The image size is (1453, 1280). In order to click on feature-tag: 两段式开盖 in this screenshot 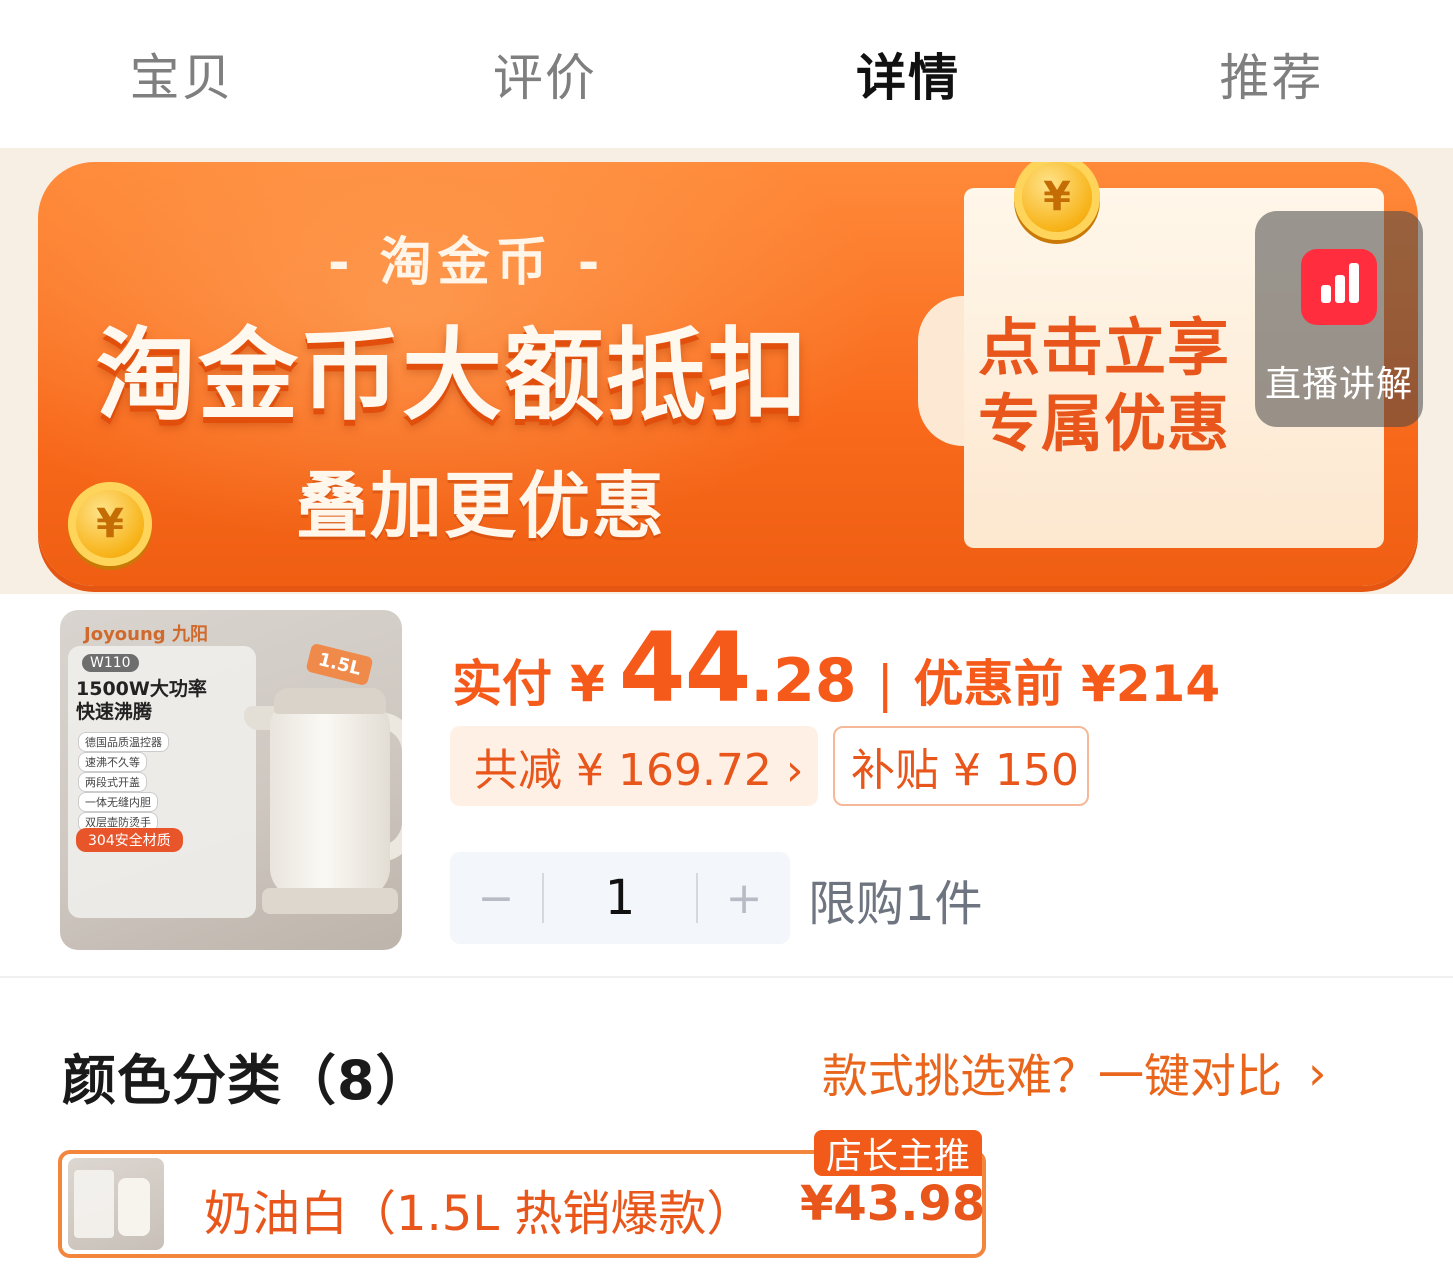, I will do `click(112, 782)`.